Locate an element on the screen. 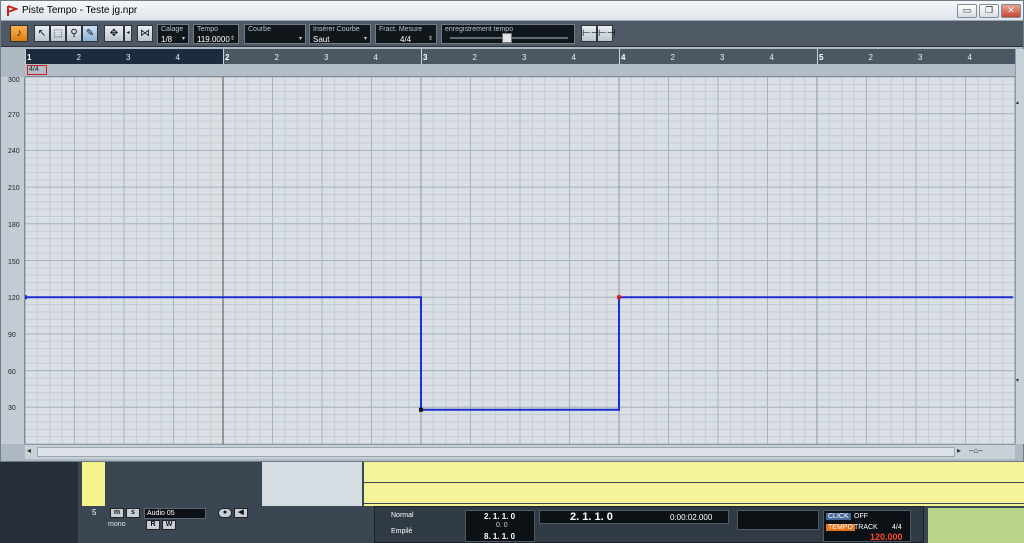 Image resolution: width=1024 pixels, height=543 pixels. tempo-field: Tempo 119.0000 ⇕ is located at coordinates (216, 34).